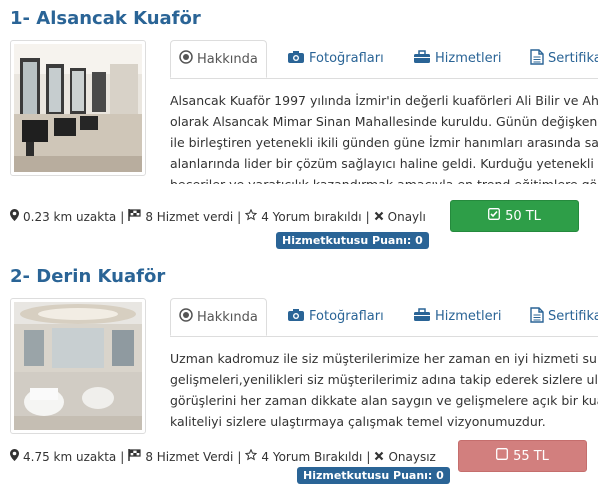  I want to click on price-button: 50 TL, so click(514, 216).